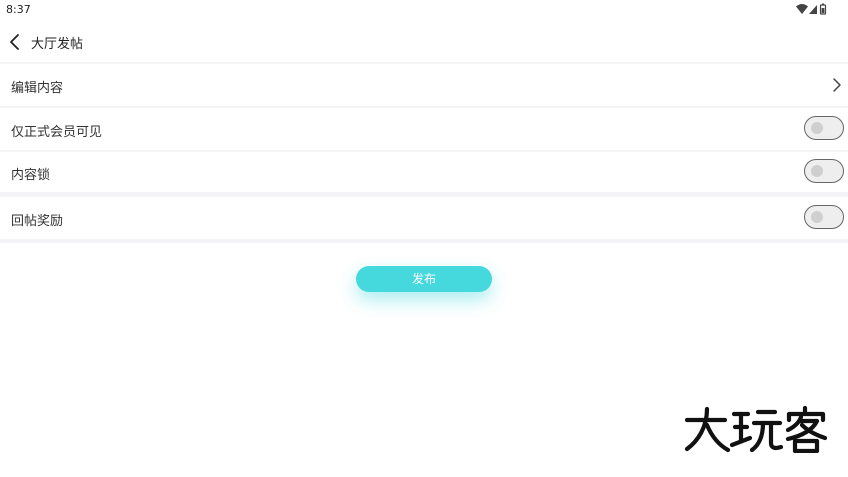 The image size is (848, 477). What do you see at coordinates (37, 221) in the screenshot?
I see `row-label-reply-reward: 回帖奖励` at bounding box center [37, 221].